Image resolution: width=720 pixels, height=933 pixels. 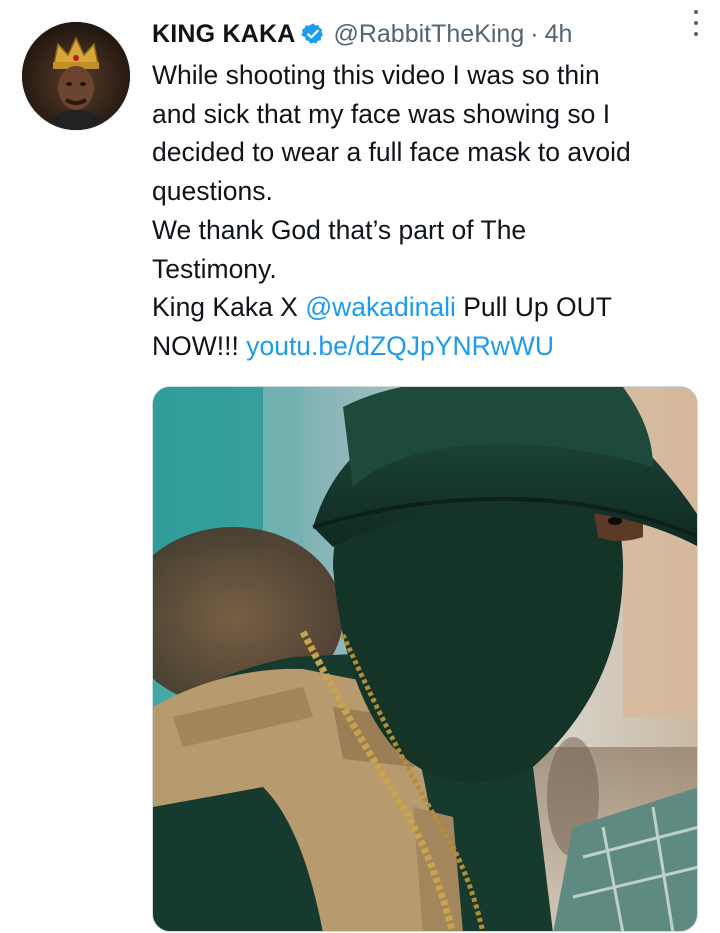 I want to click on tweet-text-line: King Kaka X @wakadinali Pull Up OUT, so click(x=432, y=307).